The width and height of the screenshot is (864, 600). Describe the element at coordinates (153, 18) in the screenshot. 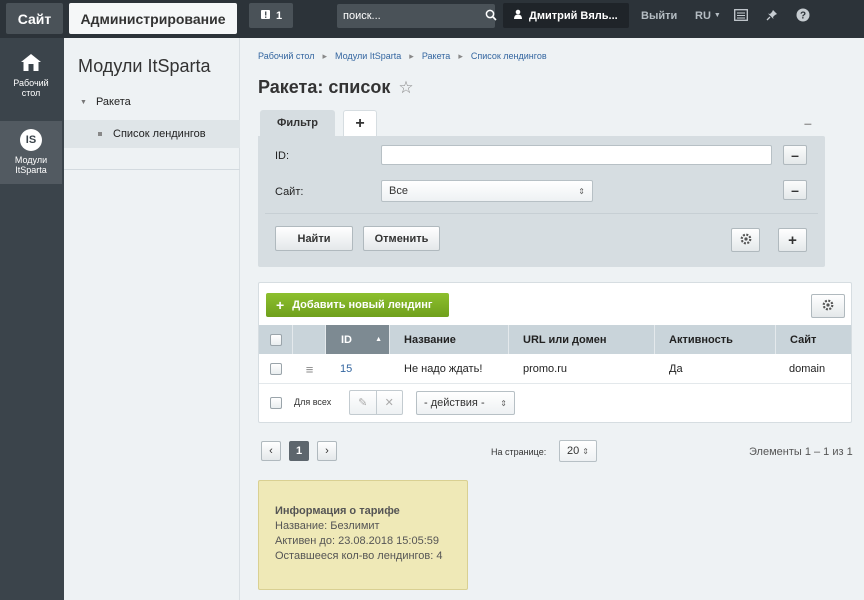

I see `admin-tab: Администрирование` at that location.